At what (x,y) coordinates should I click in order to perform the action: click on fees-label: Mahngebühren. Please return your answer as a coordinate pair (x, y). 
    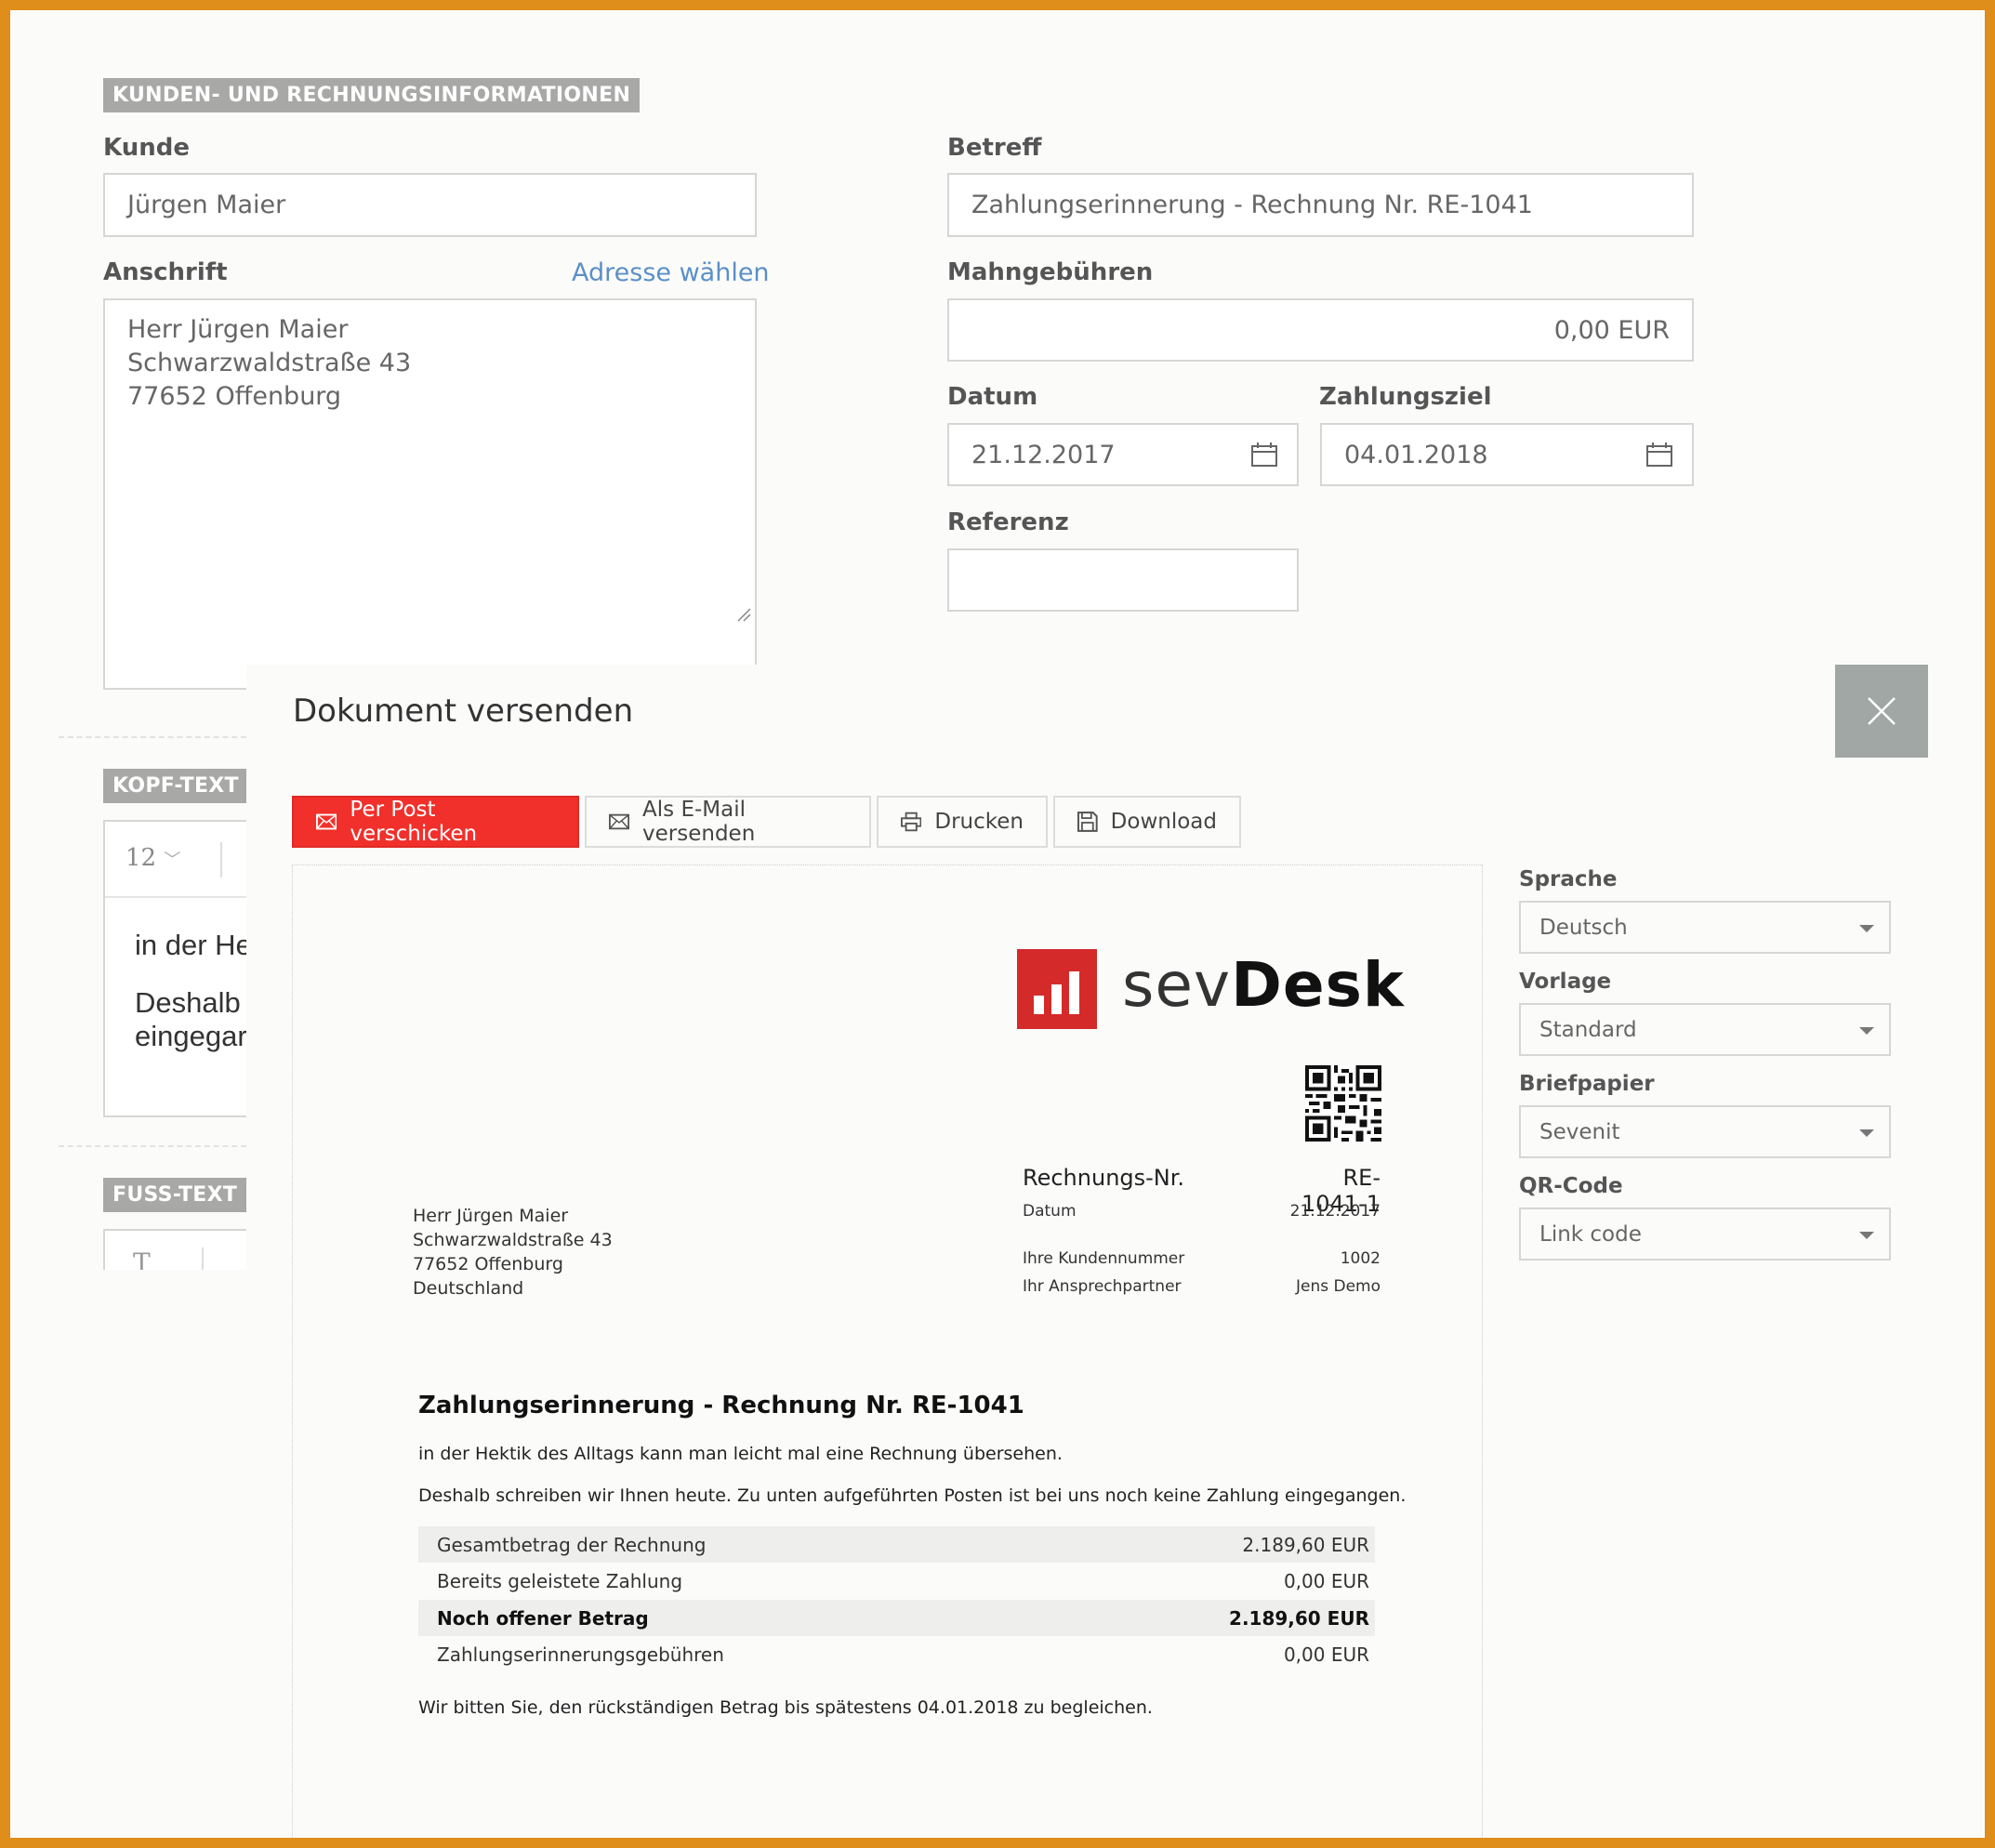
    Looking at the image, I should click on (1050, 272).